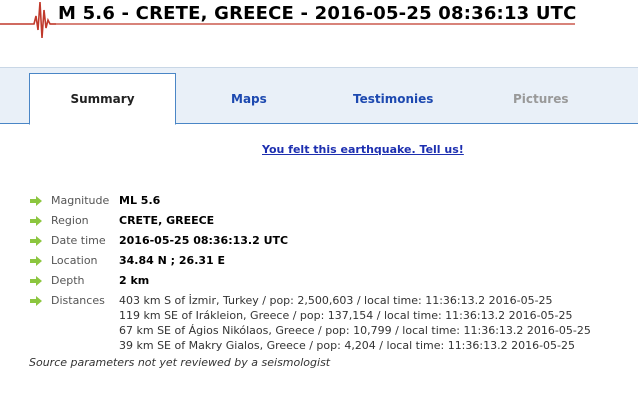 Image resolution: width=638 pixels, height=402 pixels. I want to click on tab-maps: Maps, so click(249, 99).